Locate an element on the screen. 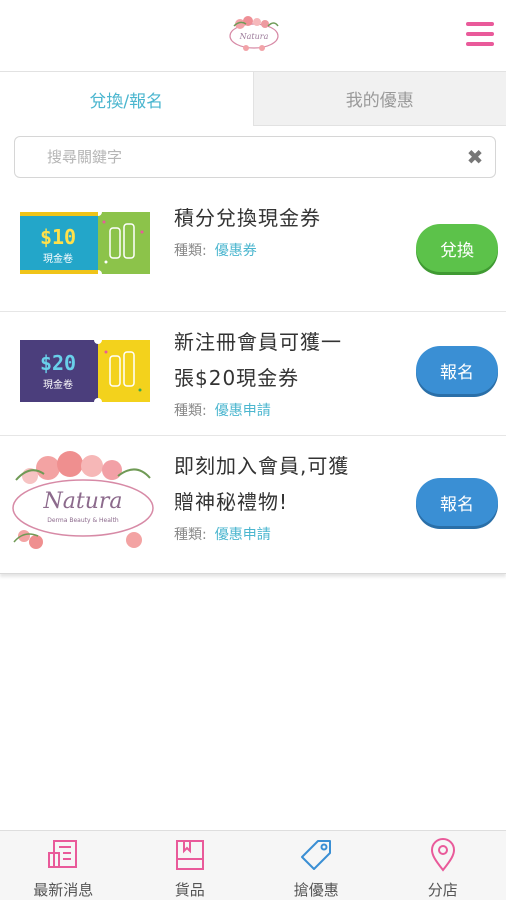  location-pin-icon is located at coordinates (442, 855).